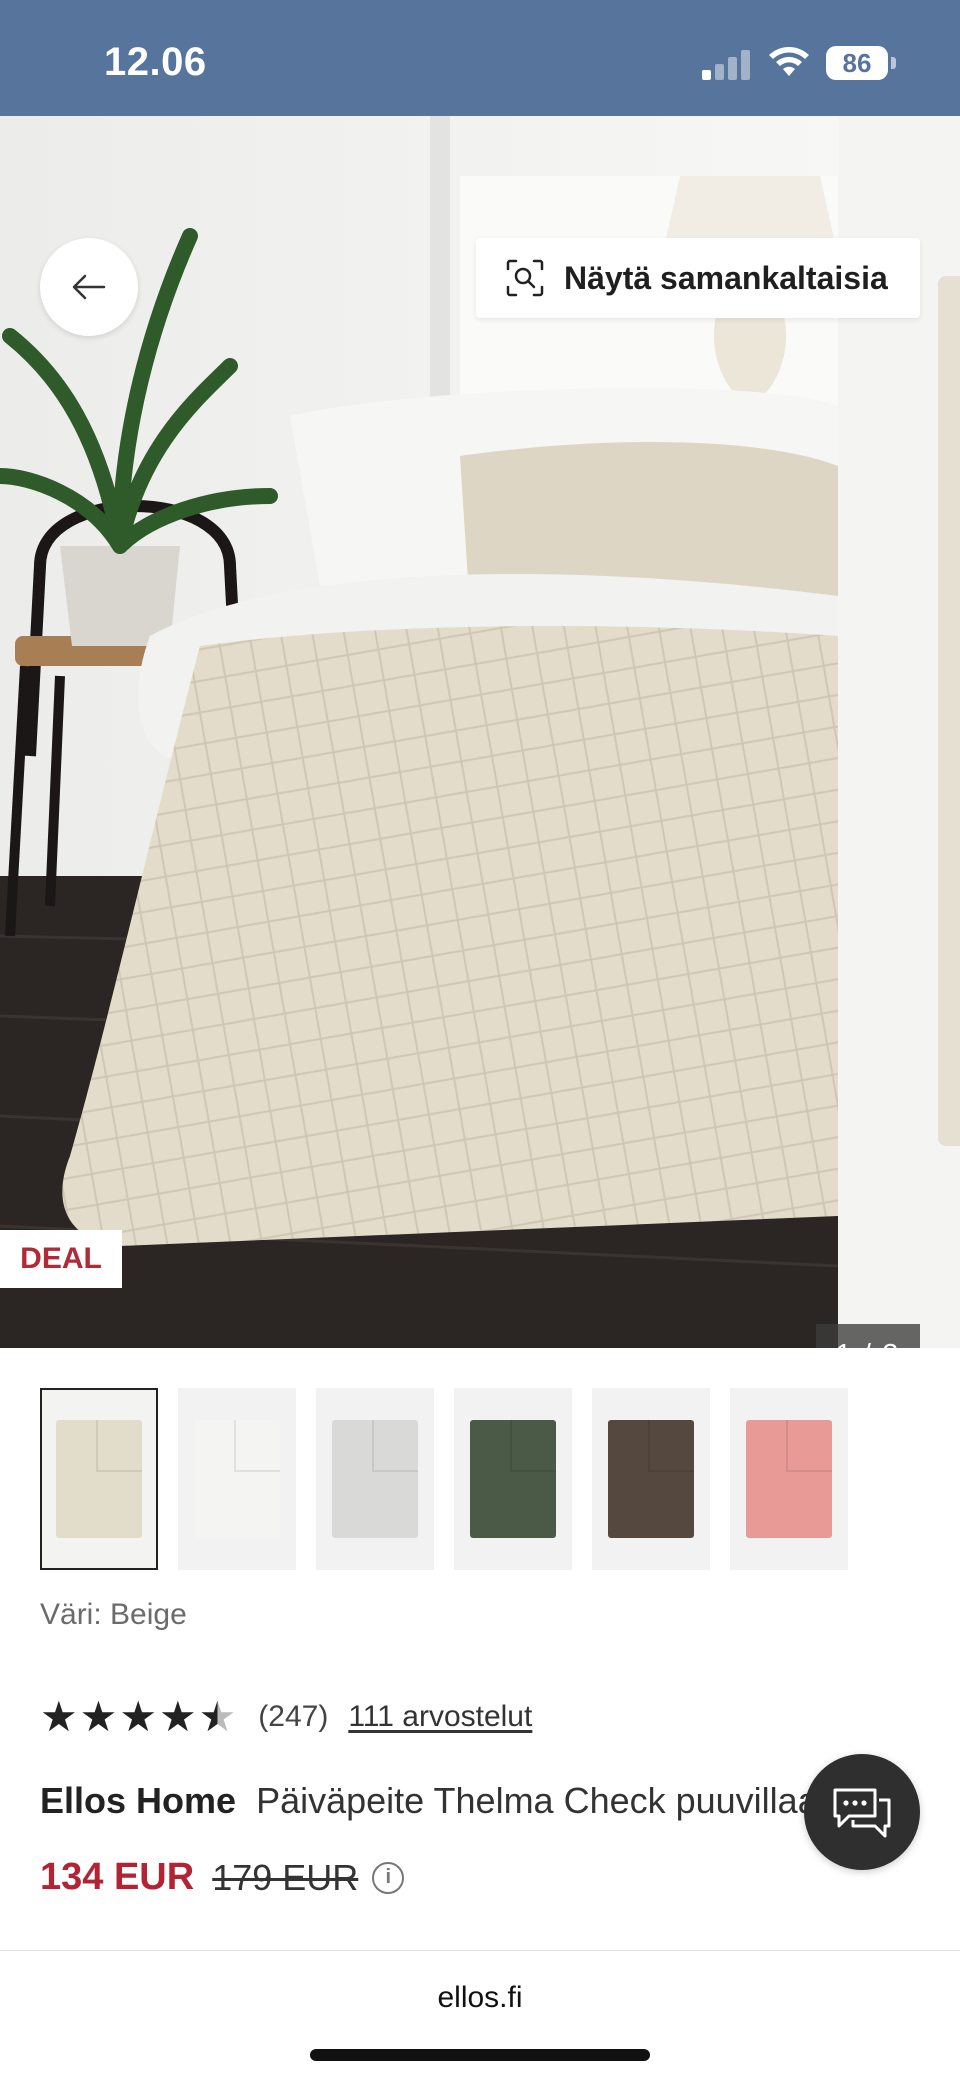 This screenshot has width=960, height=2078. I want to click on back-button, so click(89, 287).